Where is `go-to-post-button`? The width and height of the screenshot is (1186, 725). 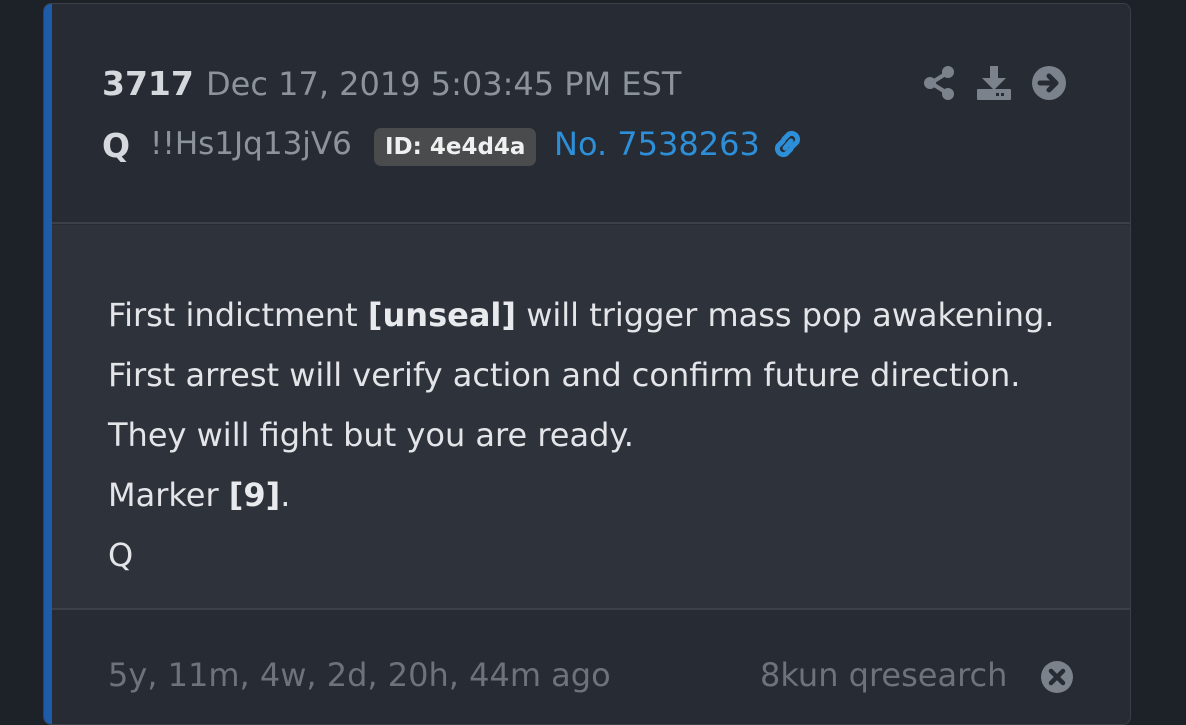 go-to-post-button is located at coordinates (1049, 85).